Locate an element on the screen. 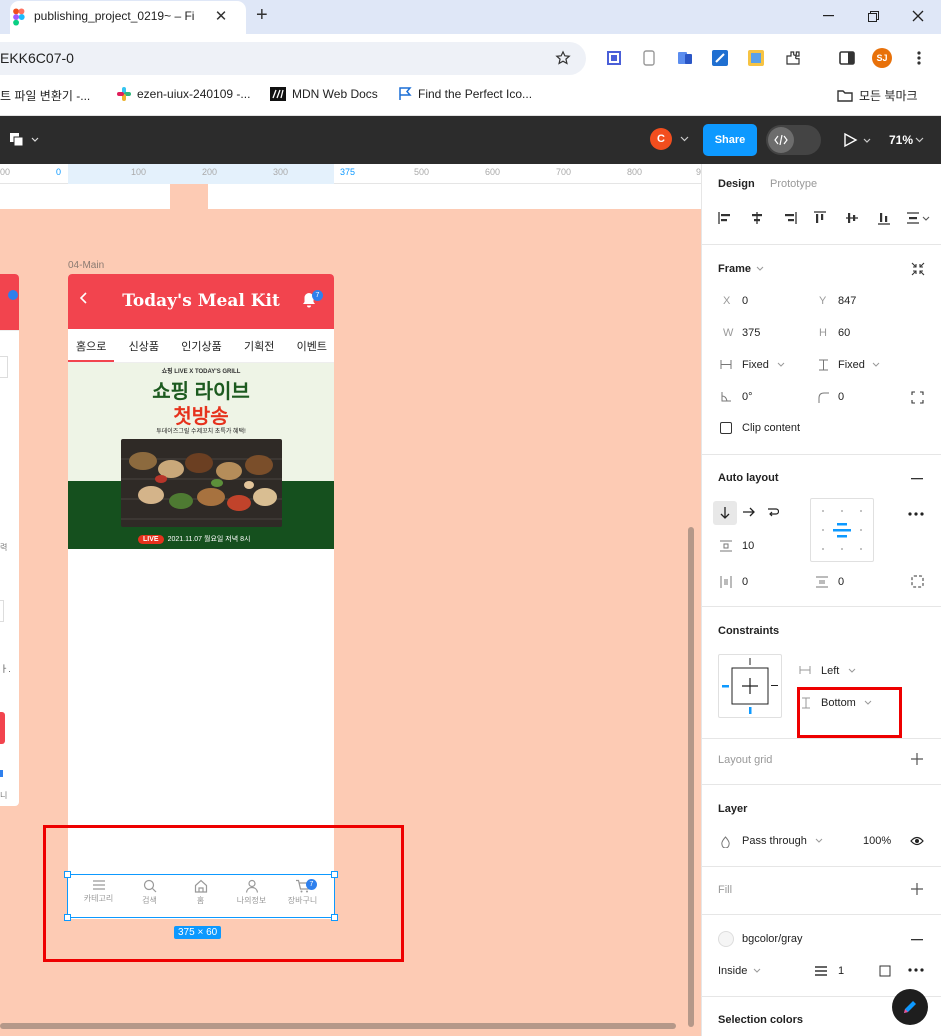 This screenshot has height=1036, width=941. mdn-icon is located at coordinates (278, 94).